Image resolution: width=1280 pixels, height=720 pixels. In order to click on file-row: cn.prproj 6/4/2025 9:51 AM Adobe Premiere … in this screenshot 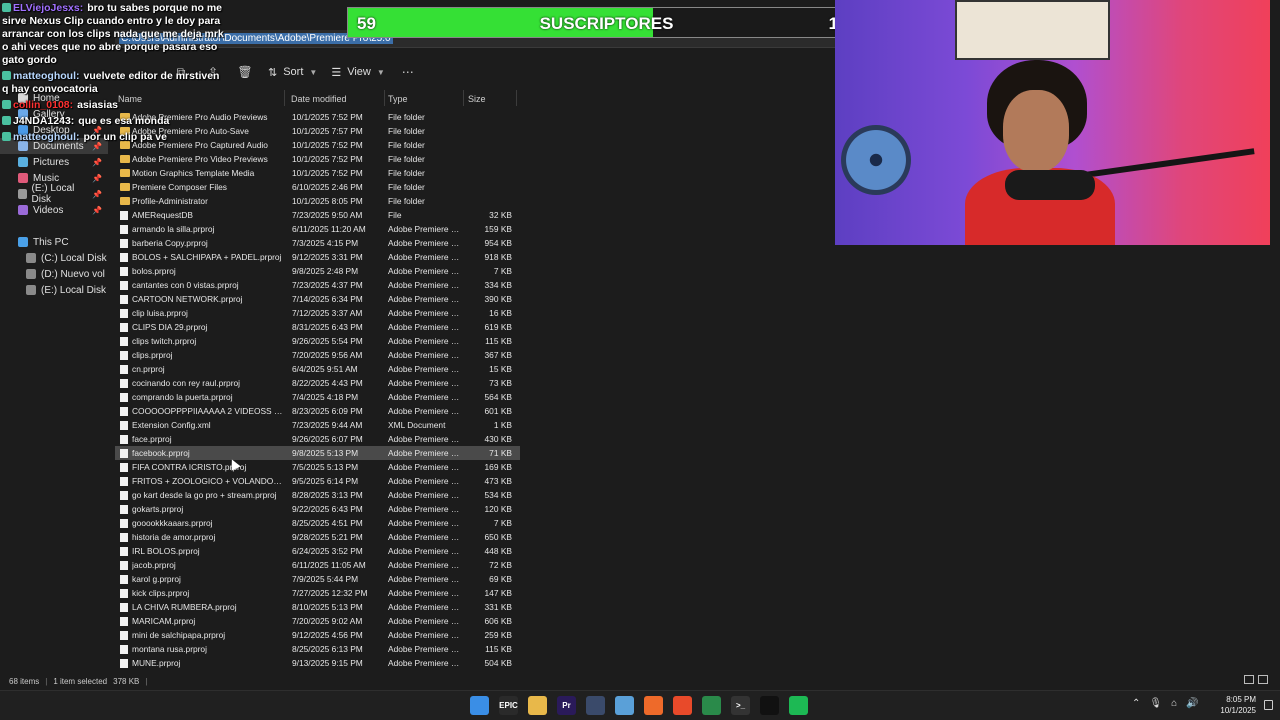, I will do `click(317, 369)`.